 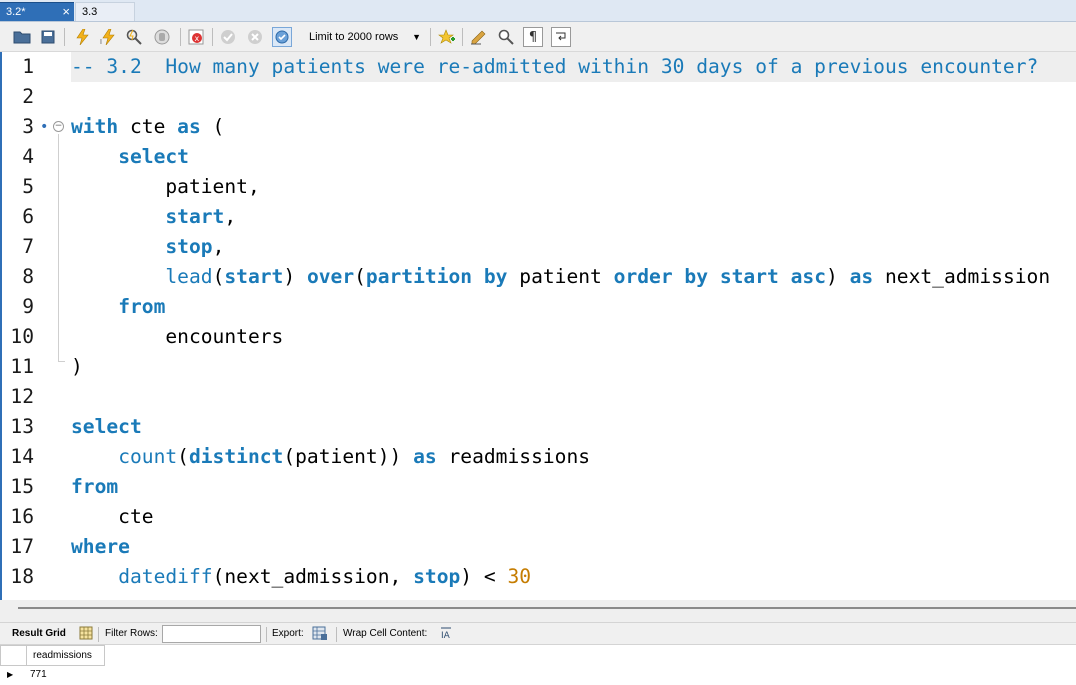 I want to click on wrap-lines-icon, so click(x=561, y=37).